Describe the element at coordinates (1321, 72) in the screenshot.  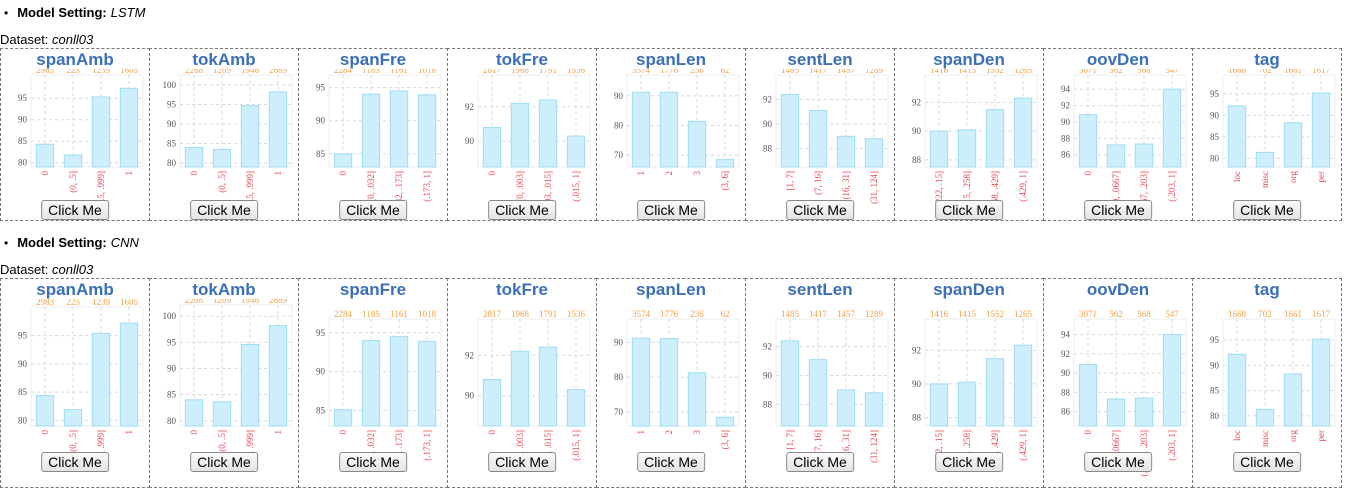
I see `count-label: 1617` at that location.